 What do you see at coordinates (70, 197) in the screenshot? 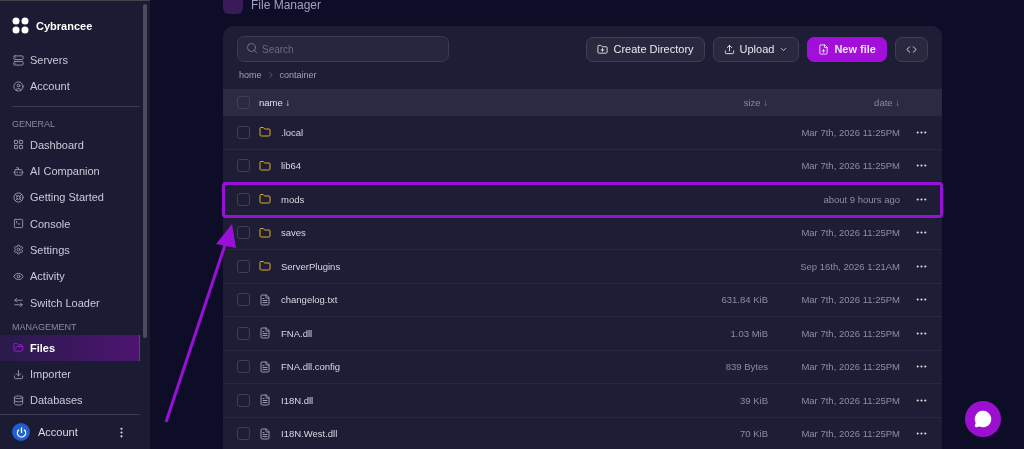
I see `nav-item: Getting Started` at bounding box center [70, 197].